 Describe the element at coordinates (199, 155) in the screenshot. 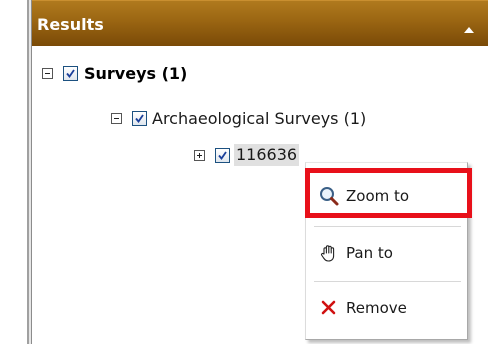

I see `expand-tree-icon` at that location.